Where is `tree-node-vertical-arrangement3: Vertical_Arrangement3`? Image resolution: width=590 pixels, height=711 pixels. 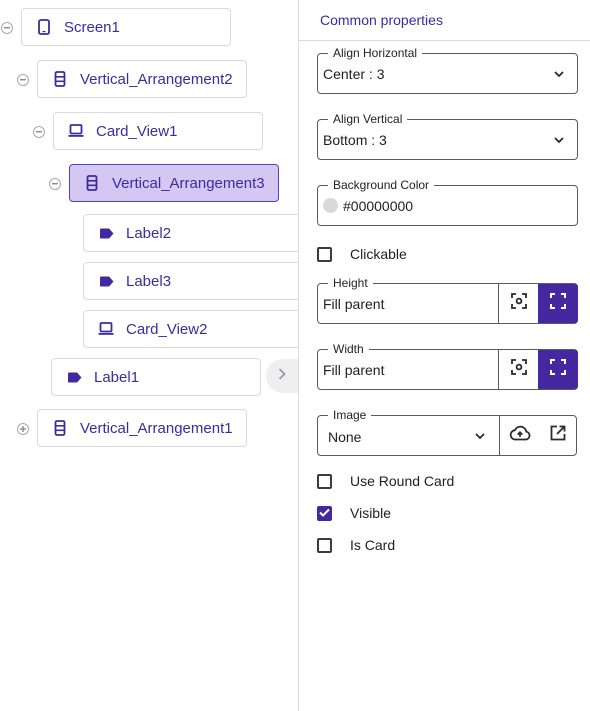
tree-node-vertical-arrangement3: Vertical_Arrangement3 is located at coordinates (174, 183).